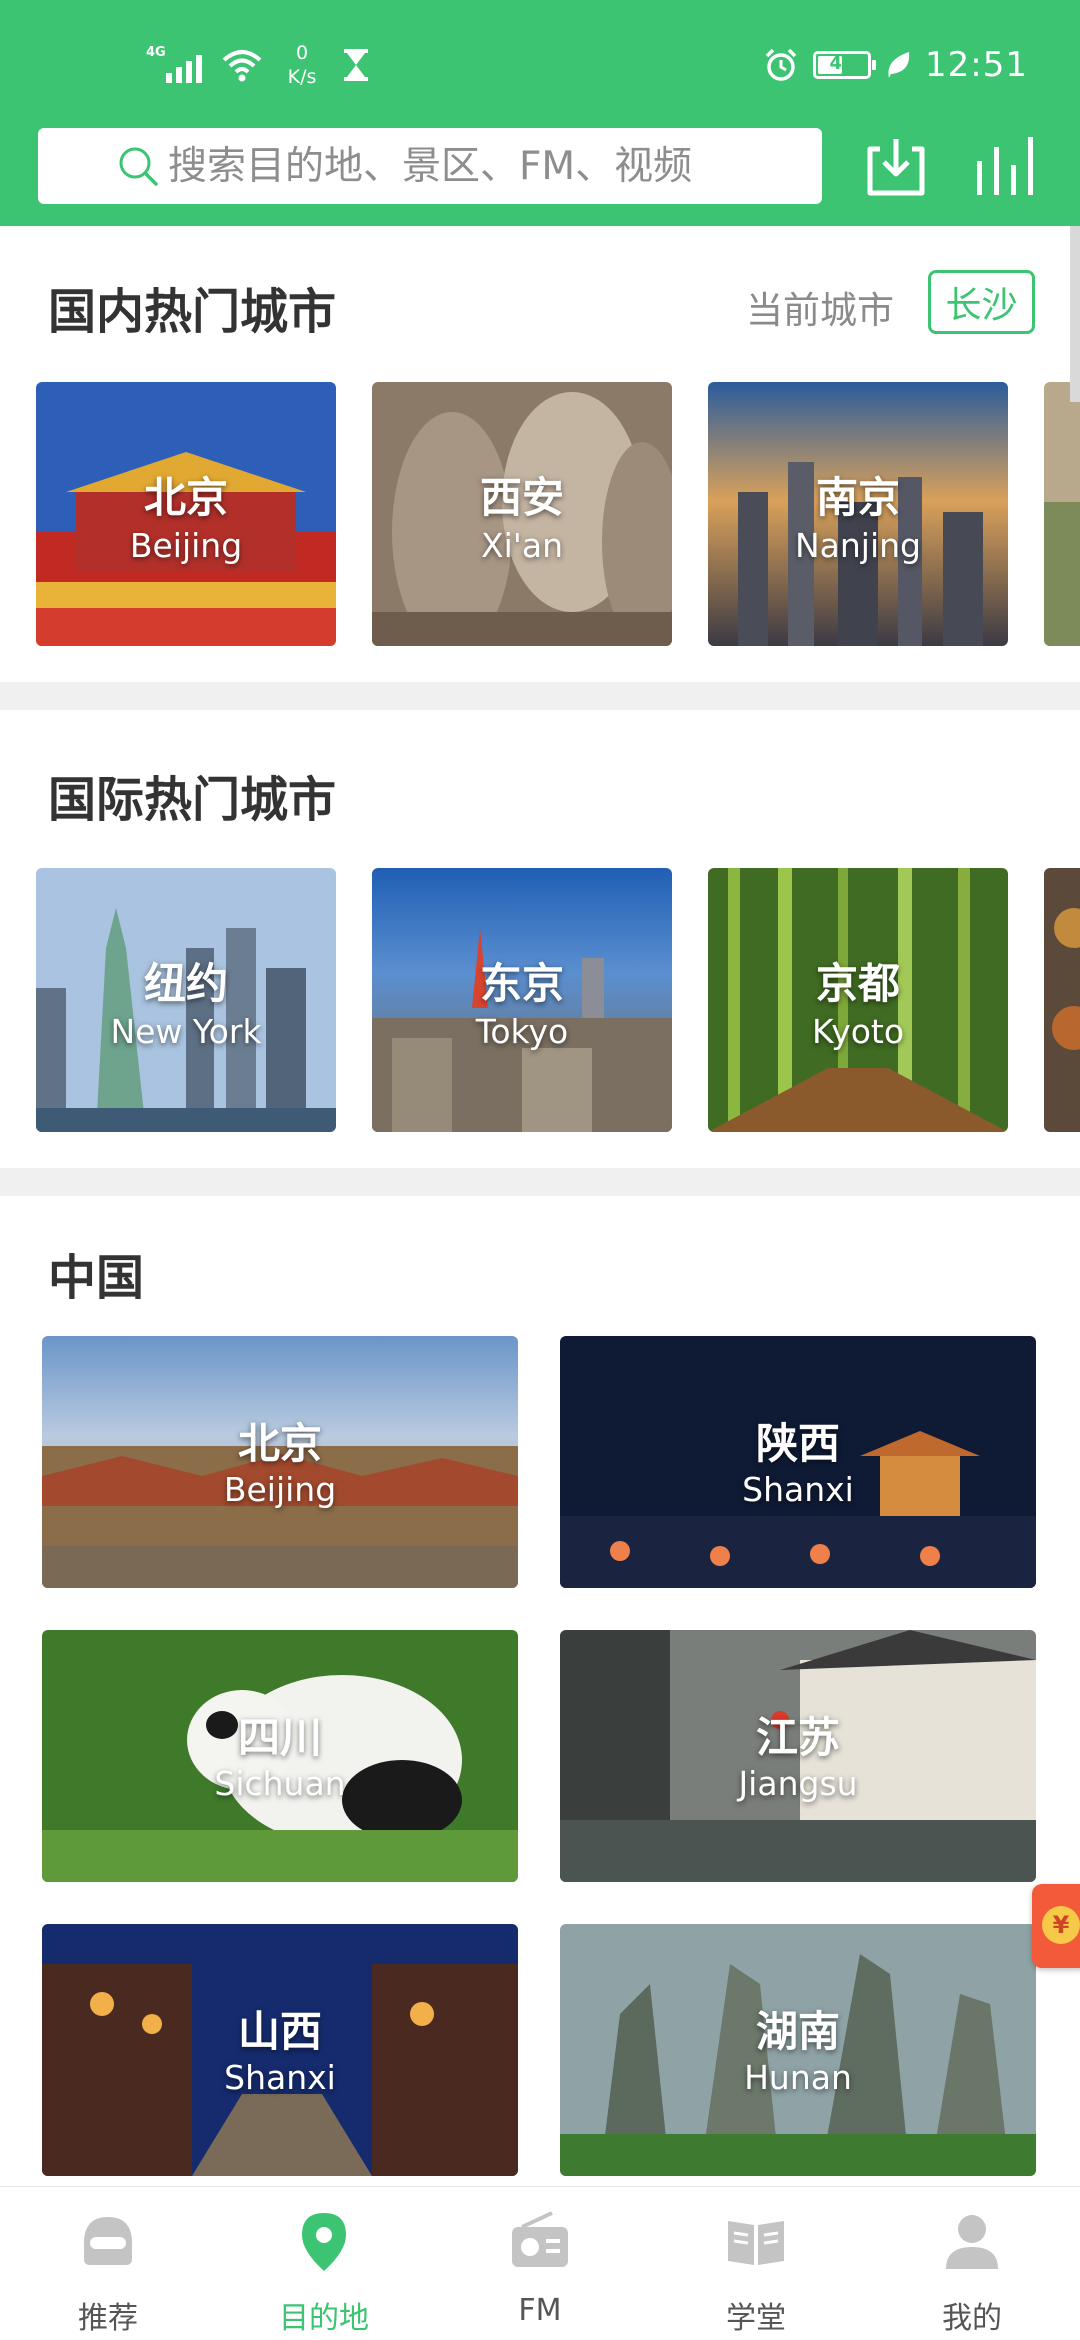 This screenshot has height=2340, width=1080. I want to click on download-icon, so click(896, 167).